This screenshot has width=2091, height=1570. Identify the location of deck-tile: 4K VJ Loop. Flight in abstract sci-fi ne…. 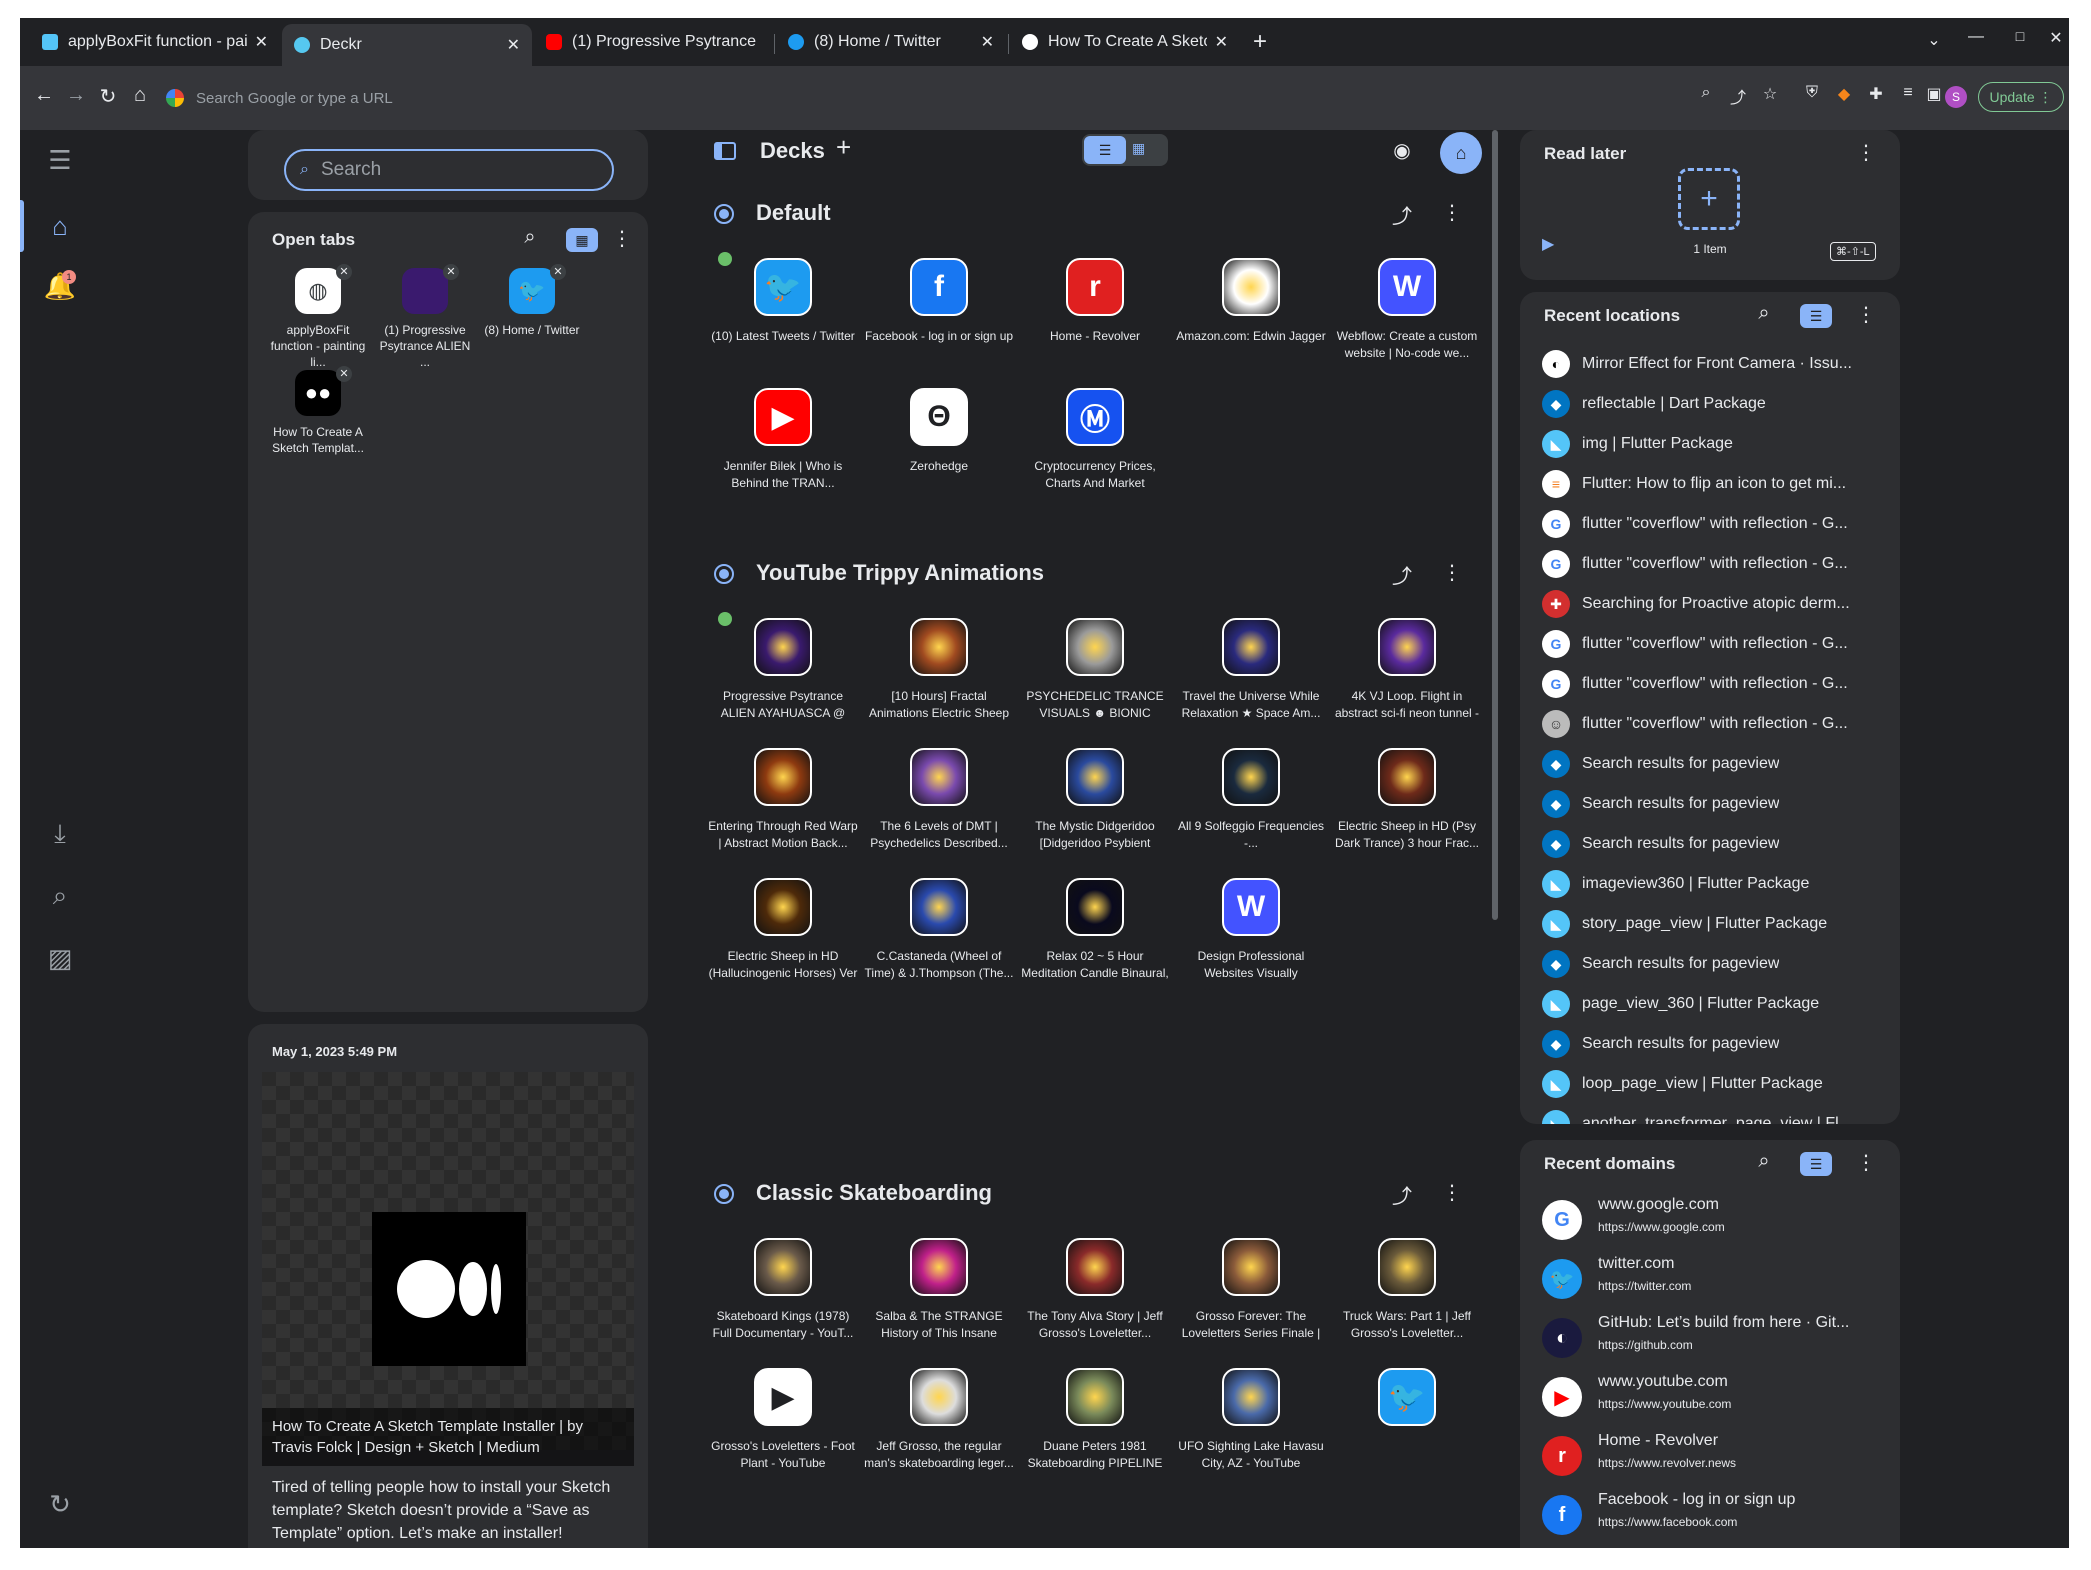
(1407, 670).